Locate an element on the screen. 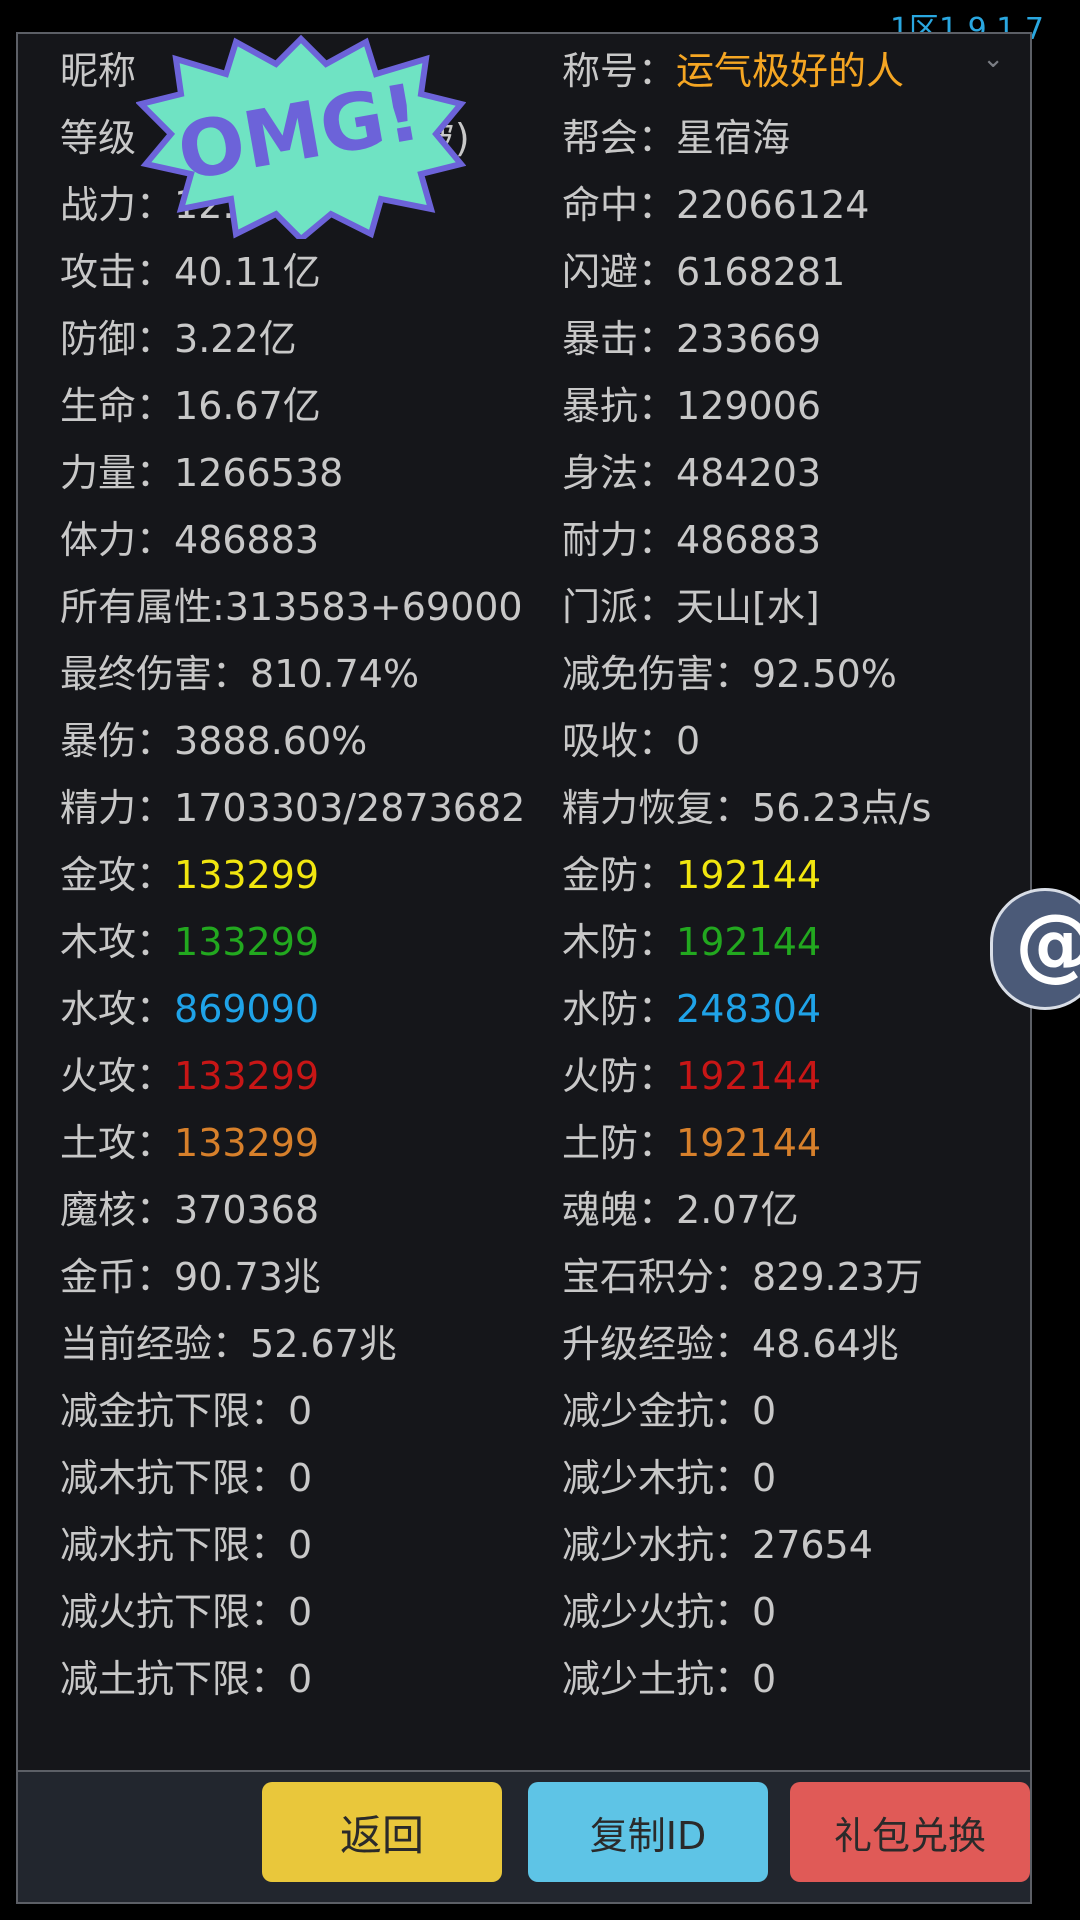 This screenshot has height=1920, width=1080. stat-row: 当前经验：52.67兆 升级经验：48.64兆 is located at coordinates (524, 1344).